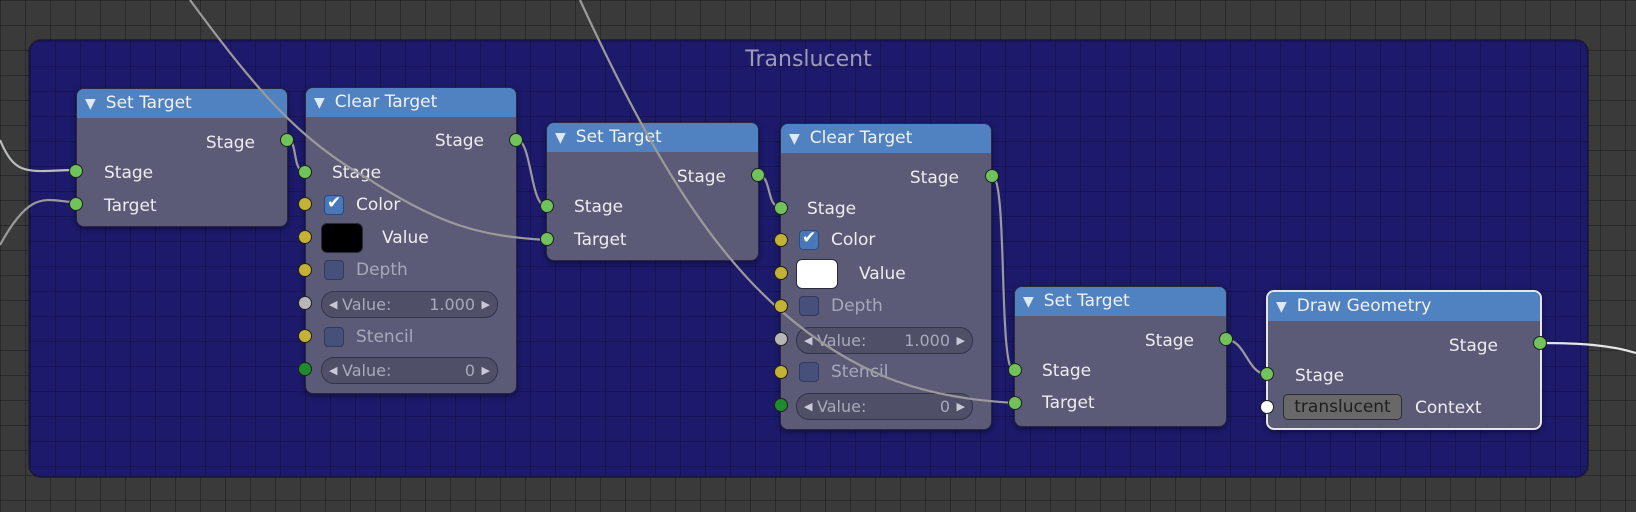 This screenshot has width=1636, height=512. Describe the element at coordinates (378, 205) in the screenshot. I see `color-label: Color` at that location.